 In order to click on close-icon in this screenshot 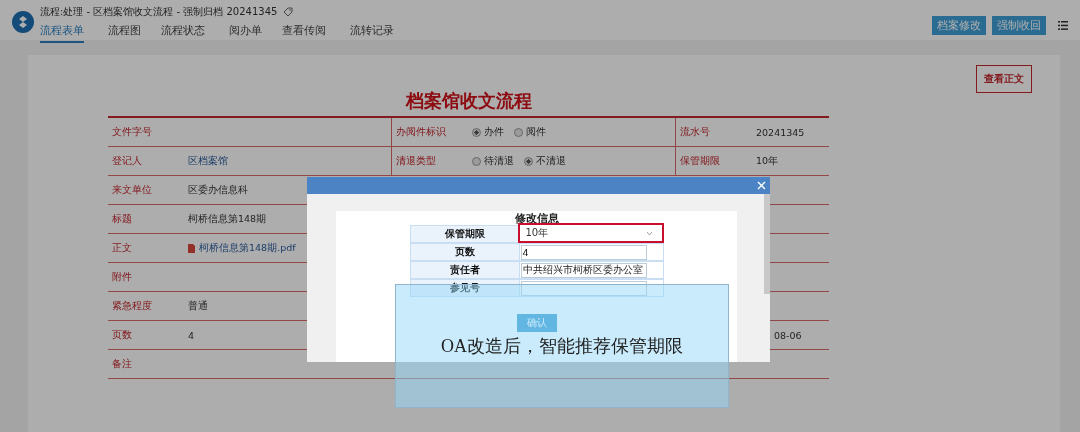, I will do `click(761, 185)`.